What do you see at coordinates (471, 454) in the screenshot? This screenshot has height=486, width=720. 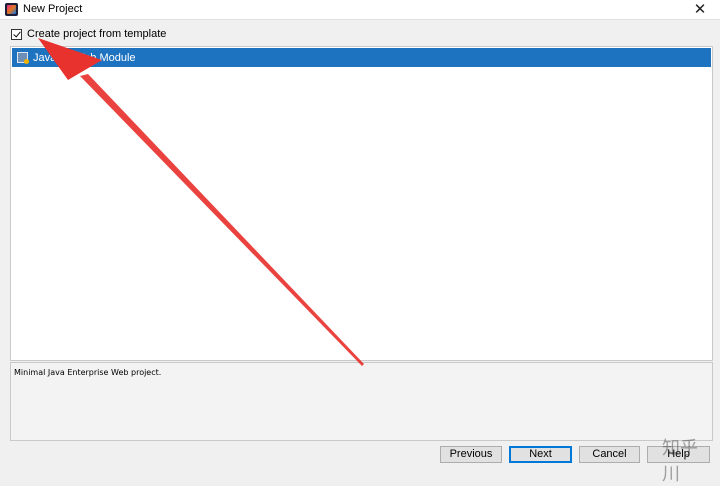 I see `previous-button: Previous` at bounding box center [471, 454].